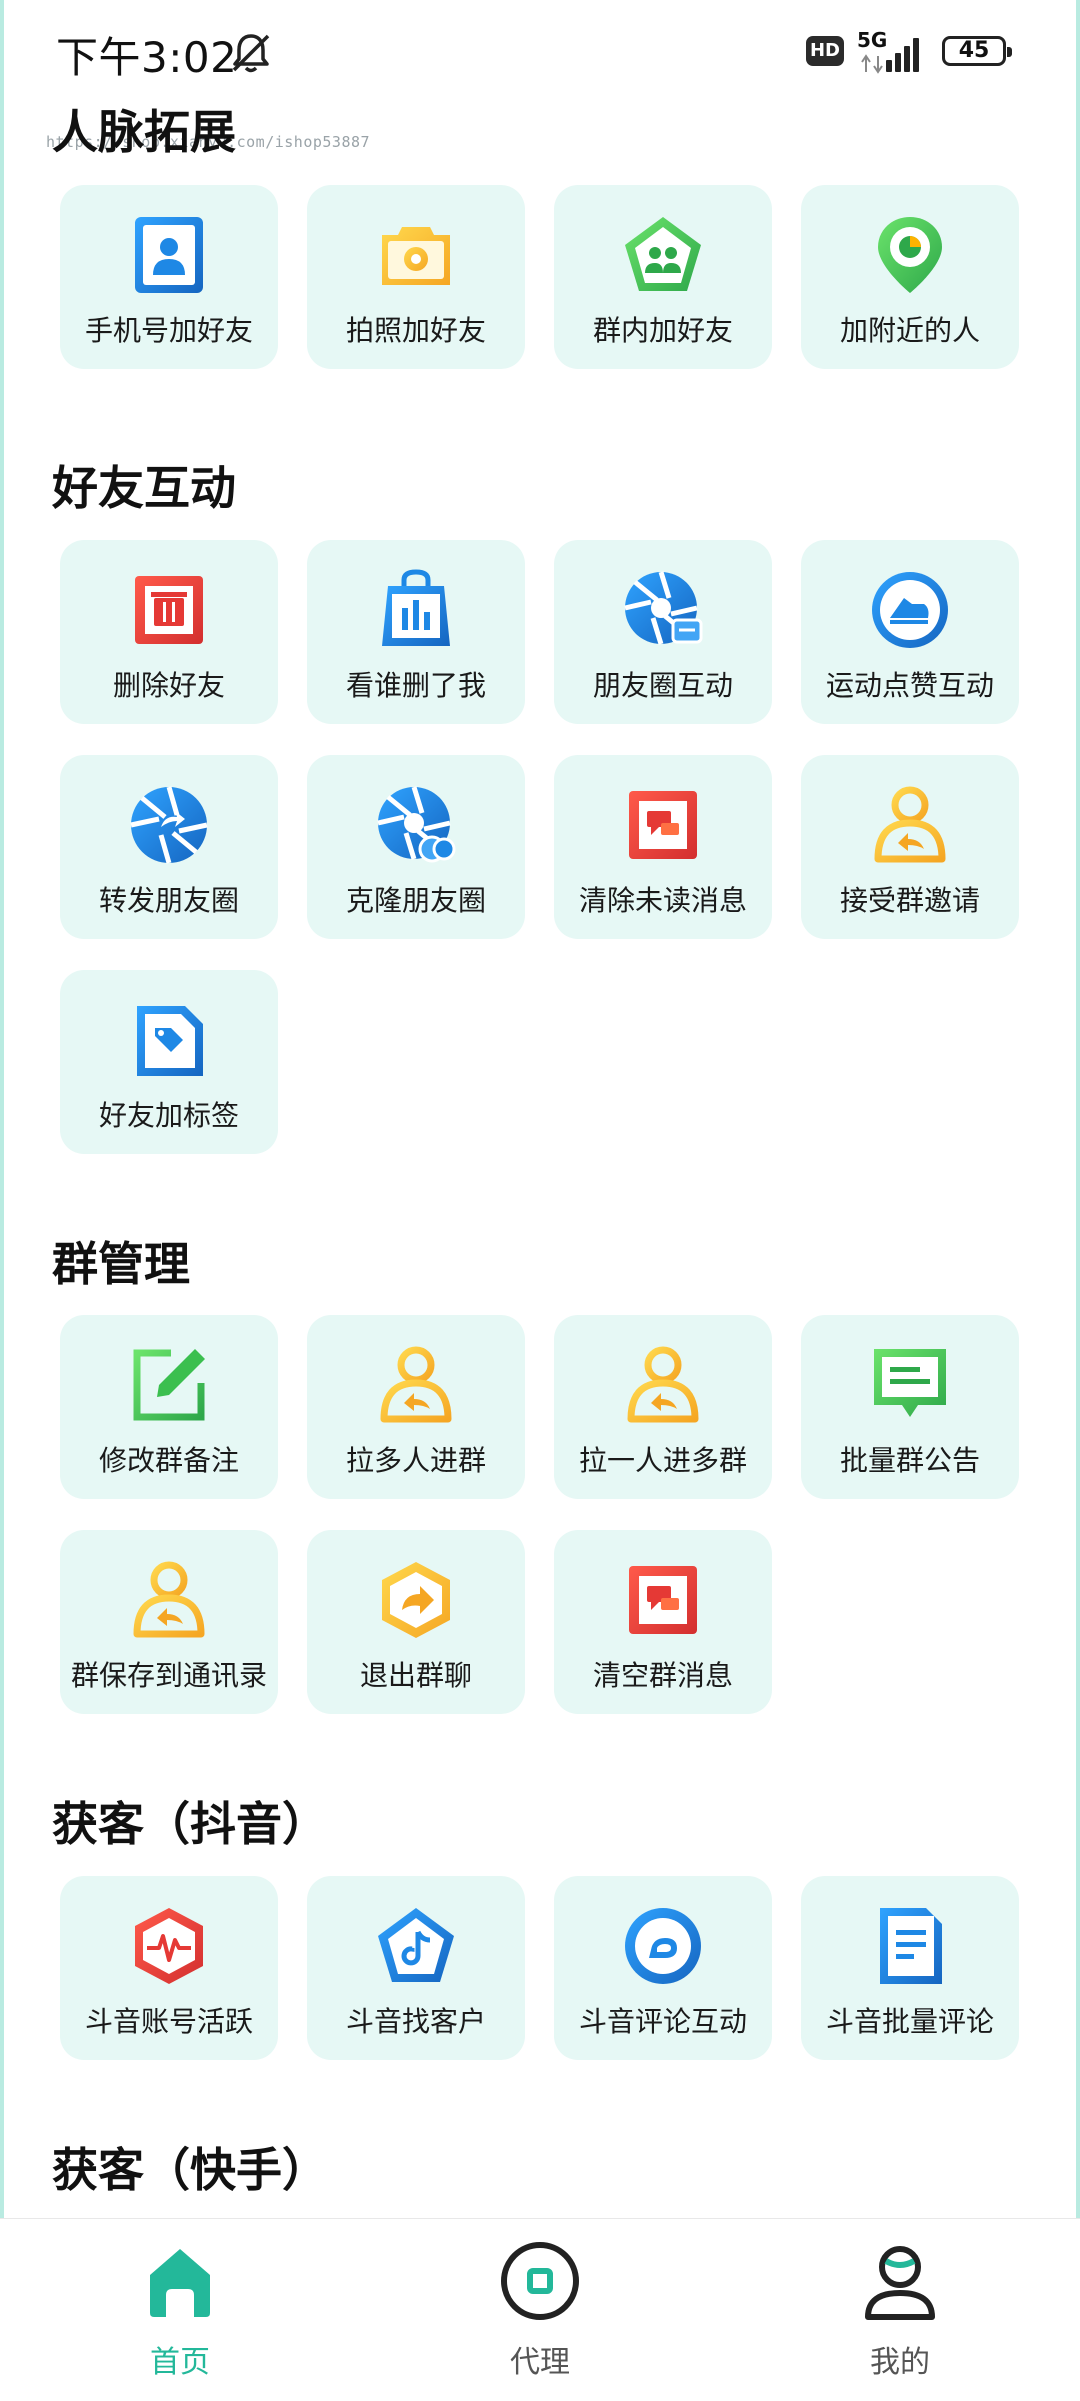 Image resolution: width=1080 pixels, height=2401 pixels. Describe the element at coordinates (890, 56) in the screenshot. I see `signal-icon` at that location.